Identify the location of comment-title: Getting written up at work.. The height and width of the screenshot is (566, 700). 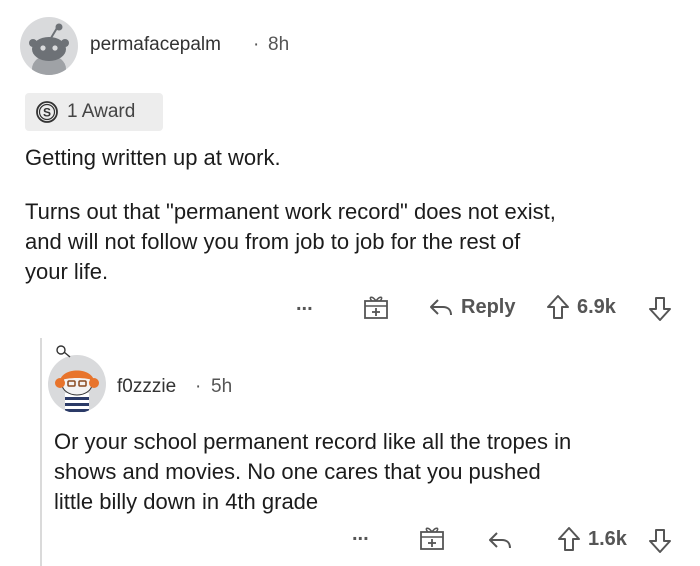
(153, 157).